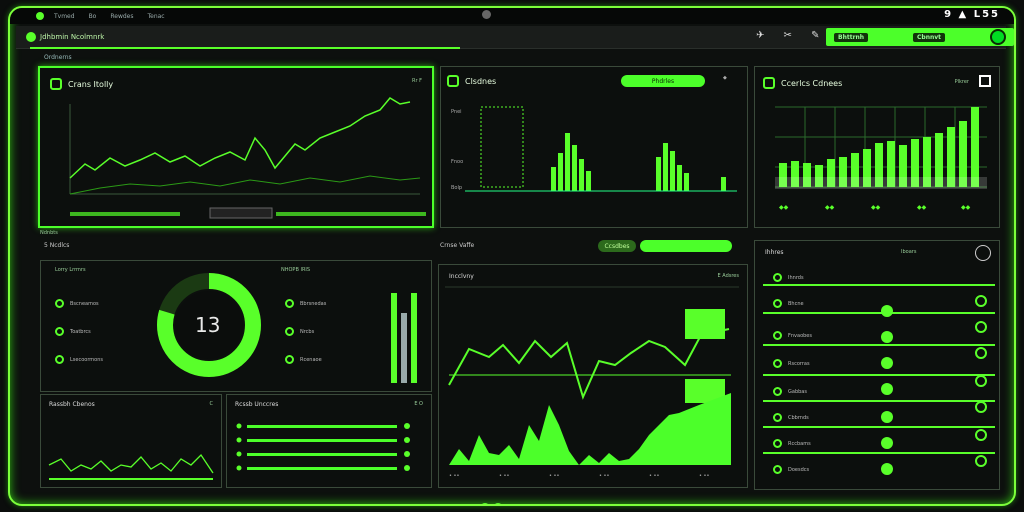  I want to click on menu-item-2: Bo, so click(93, 16).